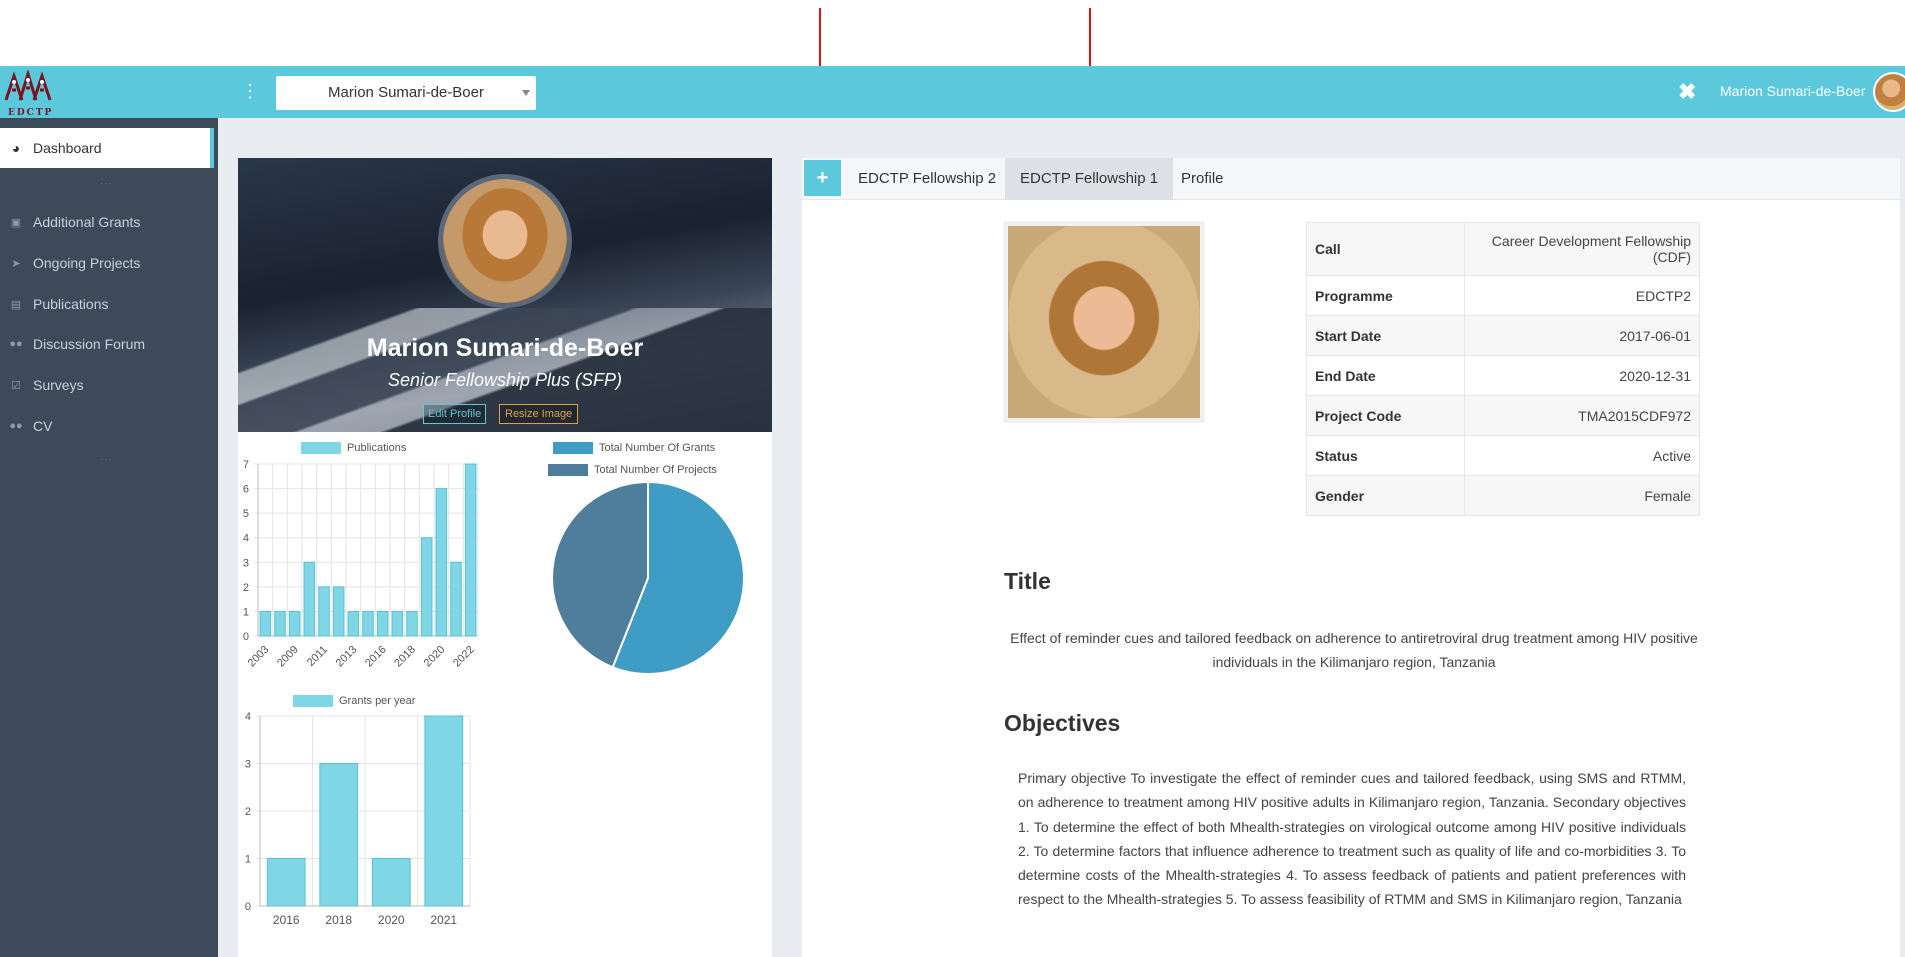 The image size is (1905, 957). I want to click on table-row: Start Date 2017-06-01, so click(1503, 335).